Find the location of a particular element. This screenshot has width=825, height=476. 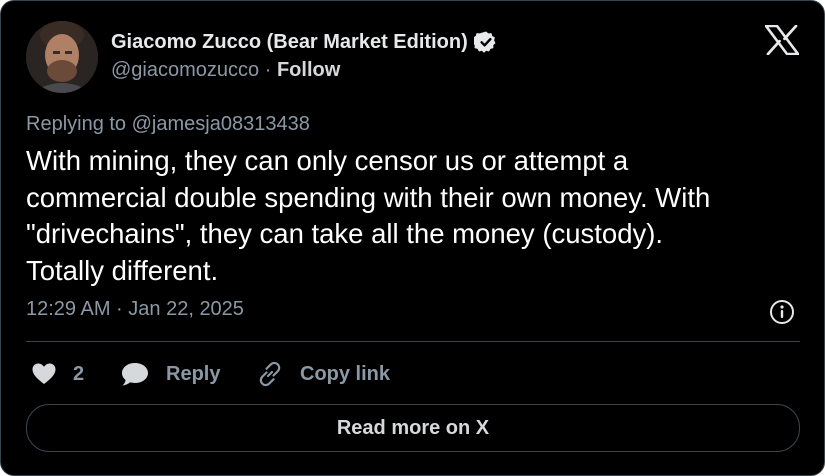

follow-button: Follow is located at coordinates (308, 70).